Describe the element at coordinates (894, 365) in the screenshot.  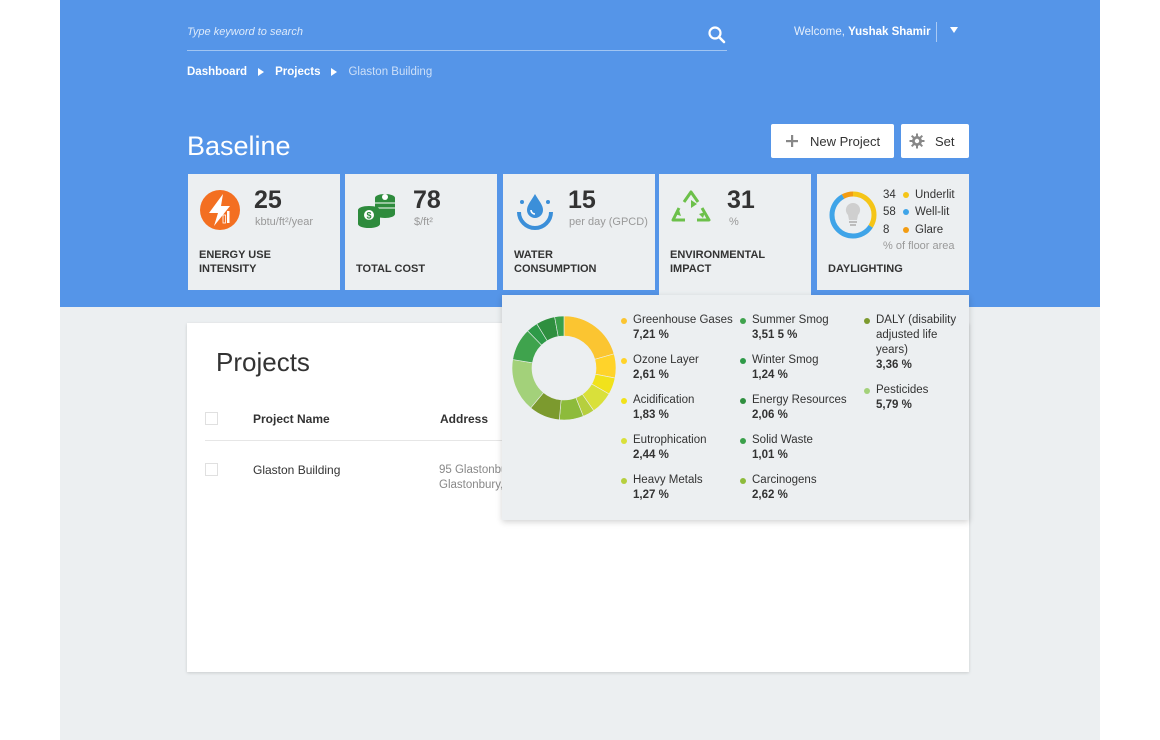
I see `legend-value: 3,36 %` at that location.